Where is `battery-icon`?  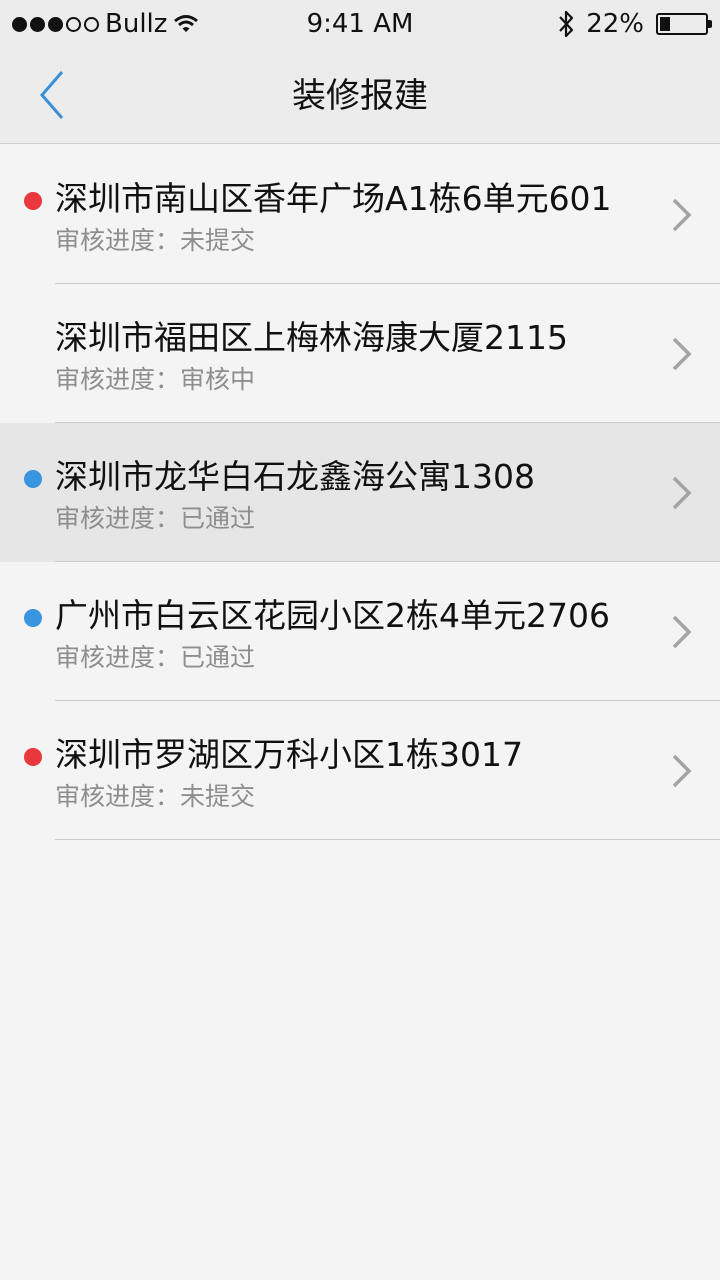
battery-icon is located at coordinates (684, 24).